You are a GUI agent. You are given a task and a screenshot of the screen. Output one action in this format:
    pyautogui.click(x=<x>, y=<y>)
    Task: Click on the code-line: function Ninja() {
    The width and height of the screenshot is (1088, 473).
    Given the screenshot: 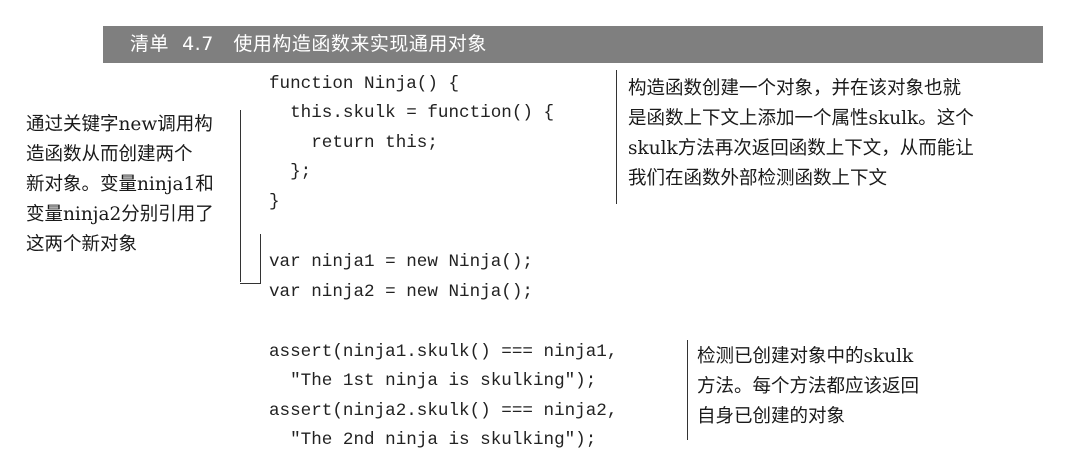 What is the action you would take?
    pyautogui.click(x=364, y=84)
    